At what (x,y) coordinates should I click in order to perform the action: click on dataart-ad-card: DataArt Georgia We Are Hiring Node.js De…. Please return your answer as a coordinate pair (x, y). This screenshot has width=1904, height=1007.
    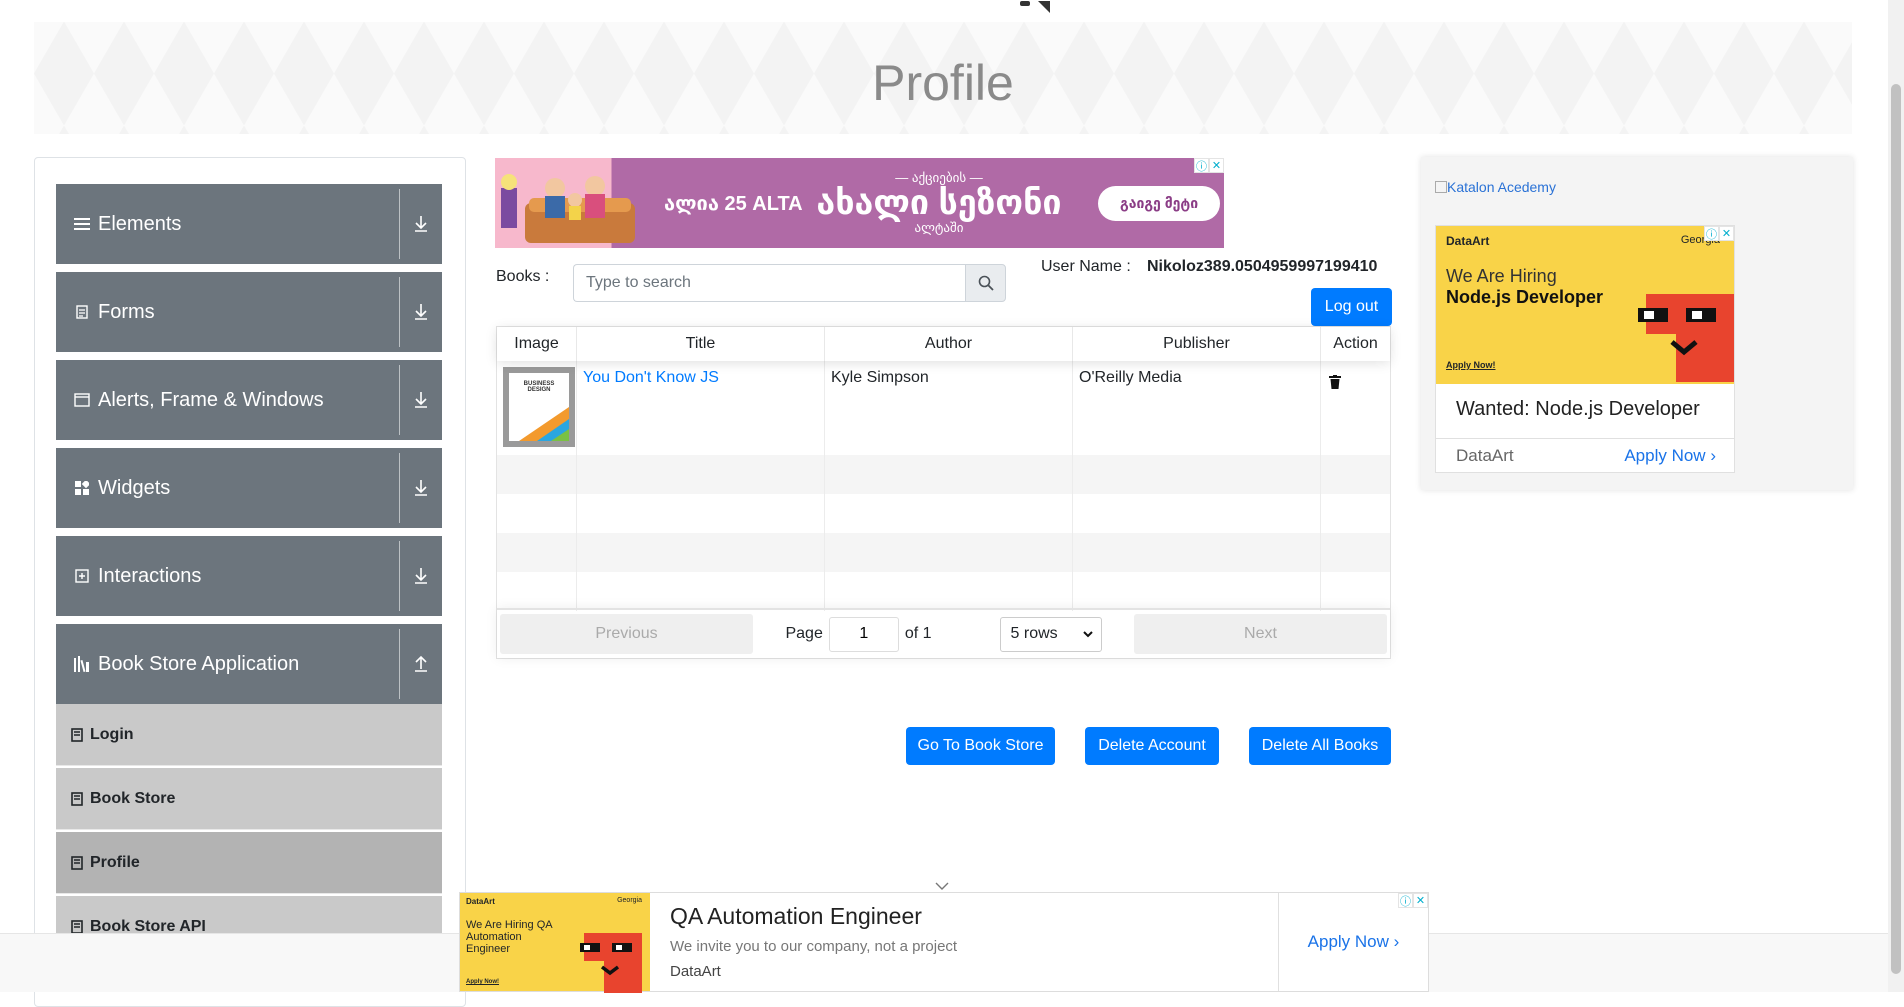
    Looking at the image, I should click on (1585, 349).